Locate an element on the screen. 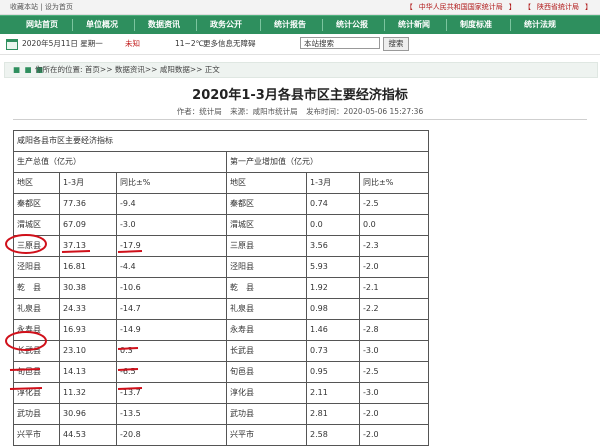 This screenshot has width=600, height=446. cell-gdp-yoy: -3.0 is located at coordinates (128, 224).